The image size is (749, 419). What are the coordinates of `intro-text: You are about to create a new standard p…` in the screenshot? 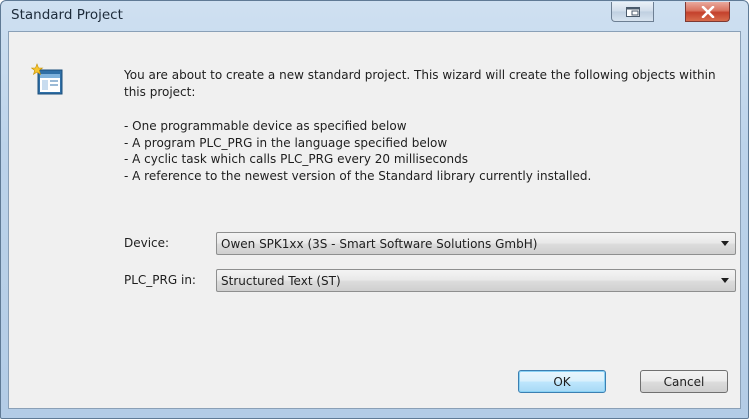 It's located at (420, 83).